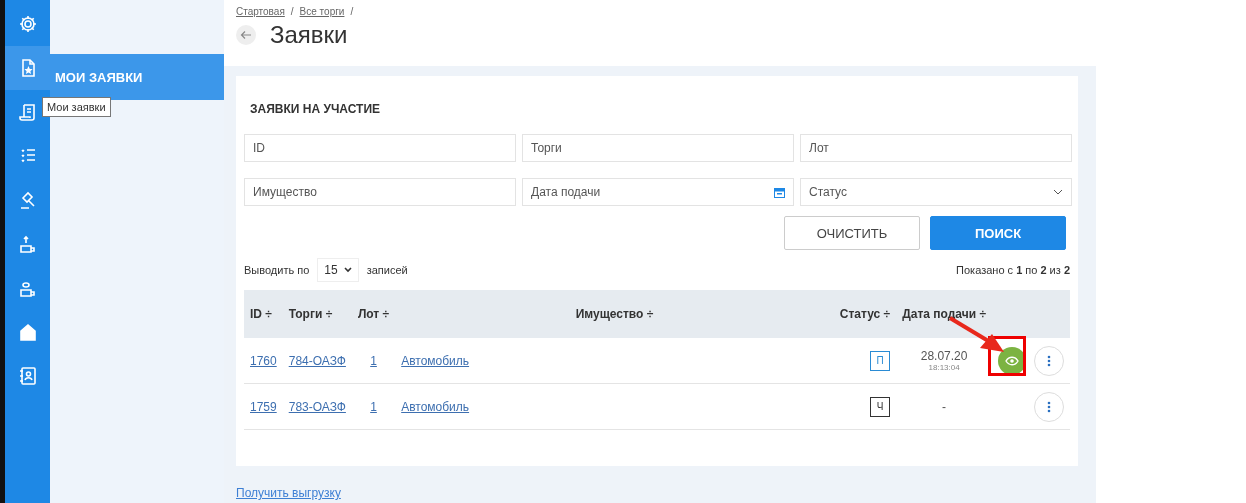  Describe the element at coordinates (658, 192) in the screenshot. I see `date-field: Дата подачи` at that location.